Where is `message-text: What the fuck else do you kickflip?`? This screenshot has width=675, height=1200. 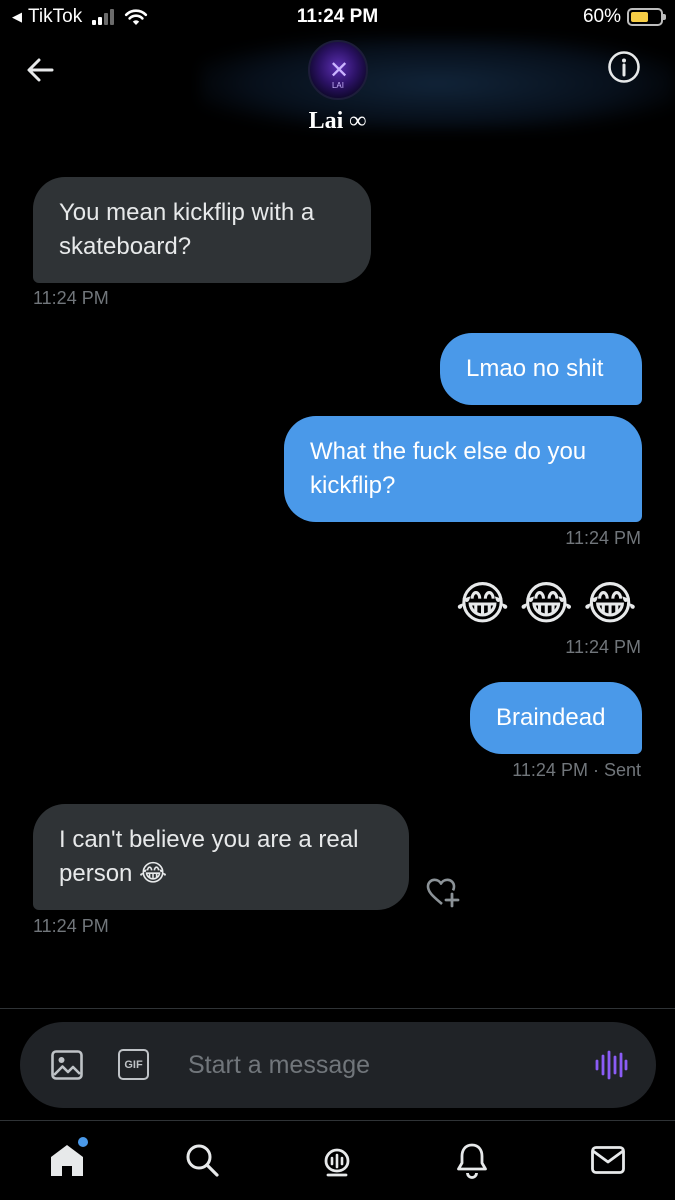
message-text: What the fuck else do you kickflip? is located at coordinates (448, 468).